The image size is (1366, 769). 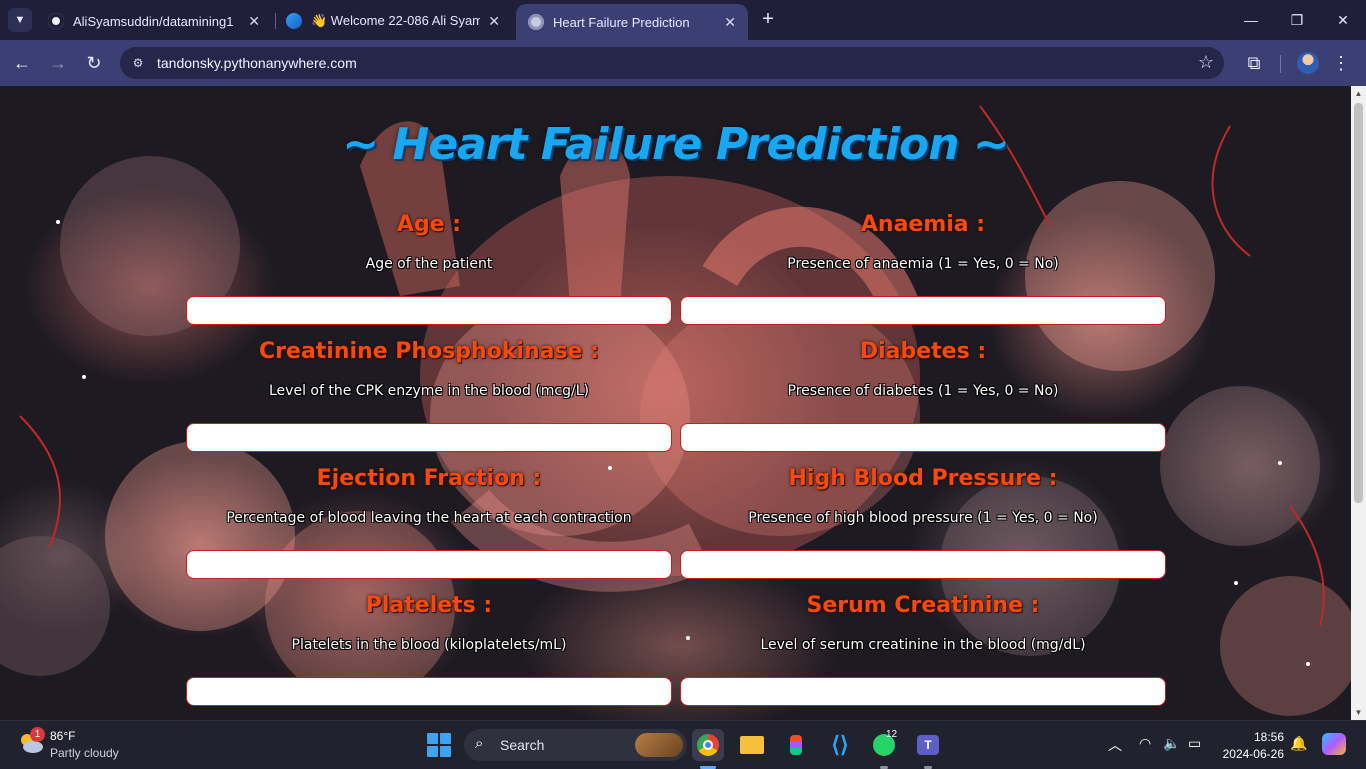 What do you see at coordinates (63, 736) in the screenshot?
I see `weather-temp: 86°F` at bounding box center [63, 736].